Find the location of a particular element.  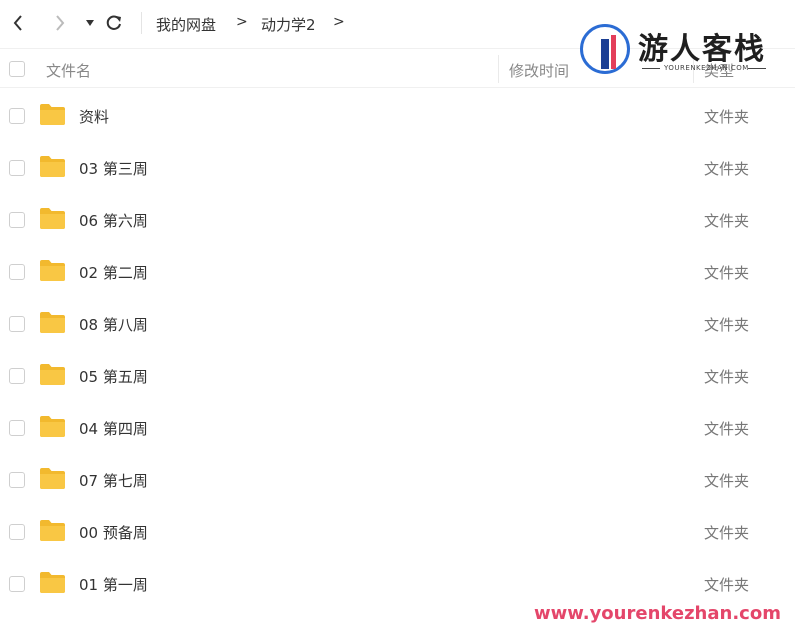

logo-circle-icon is located at coordinates (605, 49).